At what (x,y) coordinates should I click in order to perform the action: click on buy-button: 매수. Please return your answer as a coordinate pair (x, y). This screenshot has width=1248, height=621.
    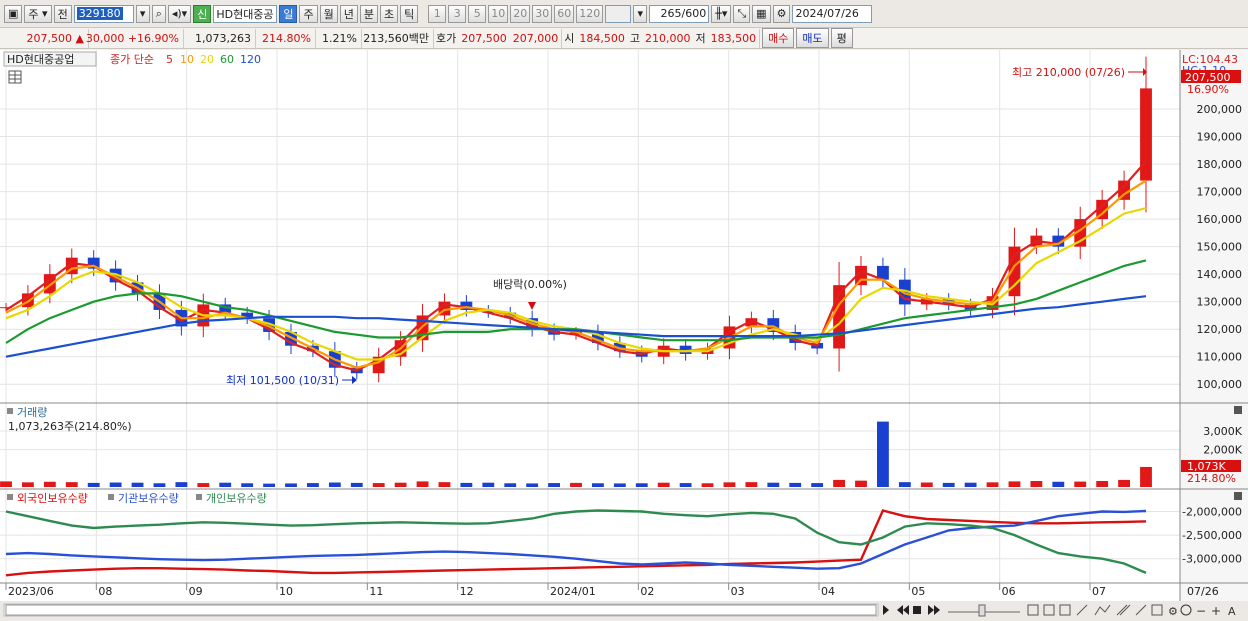
    Looking at the image, I should click on (778, 38).